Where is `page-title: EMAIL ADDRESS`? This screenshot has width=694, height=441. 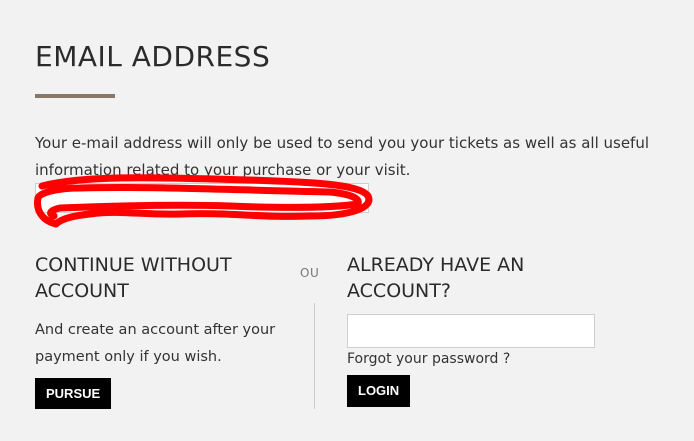 page-title: EMAIL ADDRESS is located at coordinates (153, 56).